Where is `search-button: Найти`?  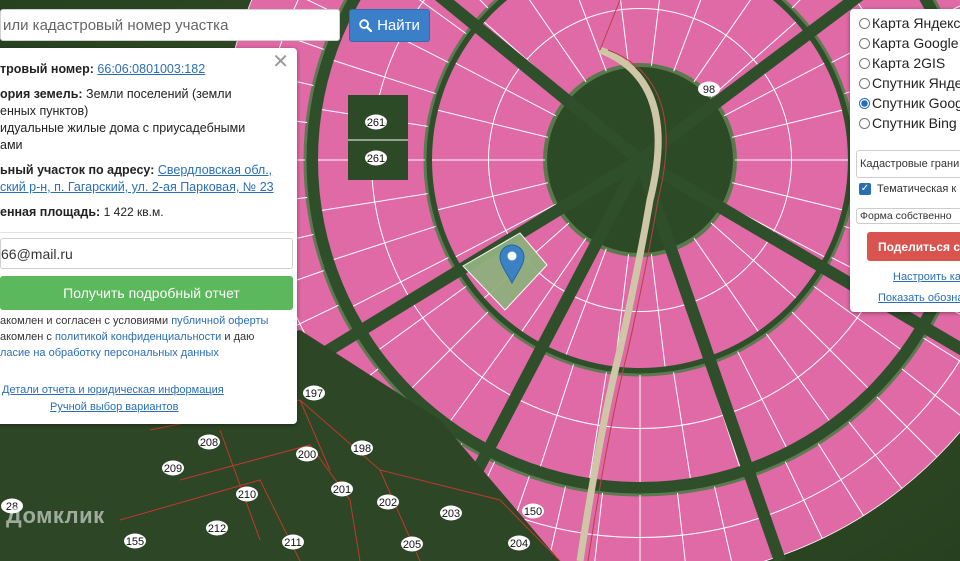
search-button: Найти is located at coordinates (389, 25).